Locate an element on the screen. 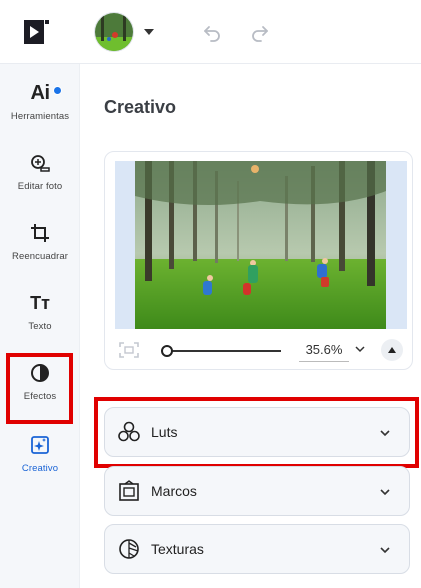  sidebar-item-label: Editar foto is located at coordinates (40, 186).